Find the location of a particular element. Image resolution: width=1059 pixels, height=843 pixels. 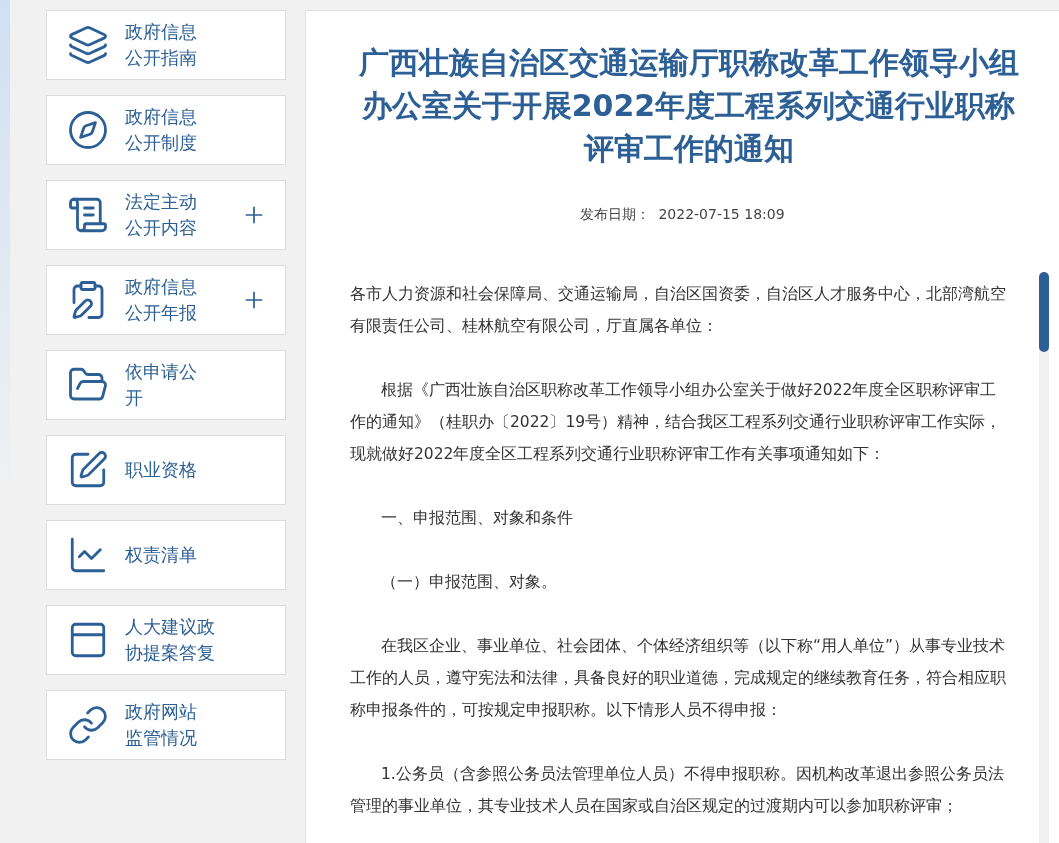

sidebar-item: 人大建议政协提案答复 is located at coordinates (166, 640).